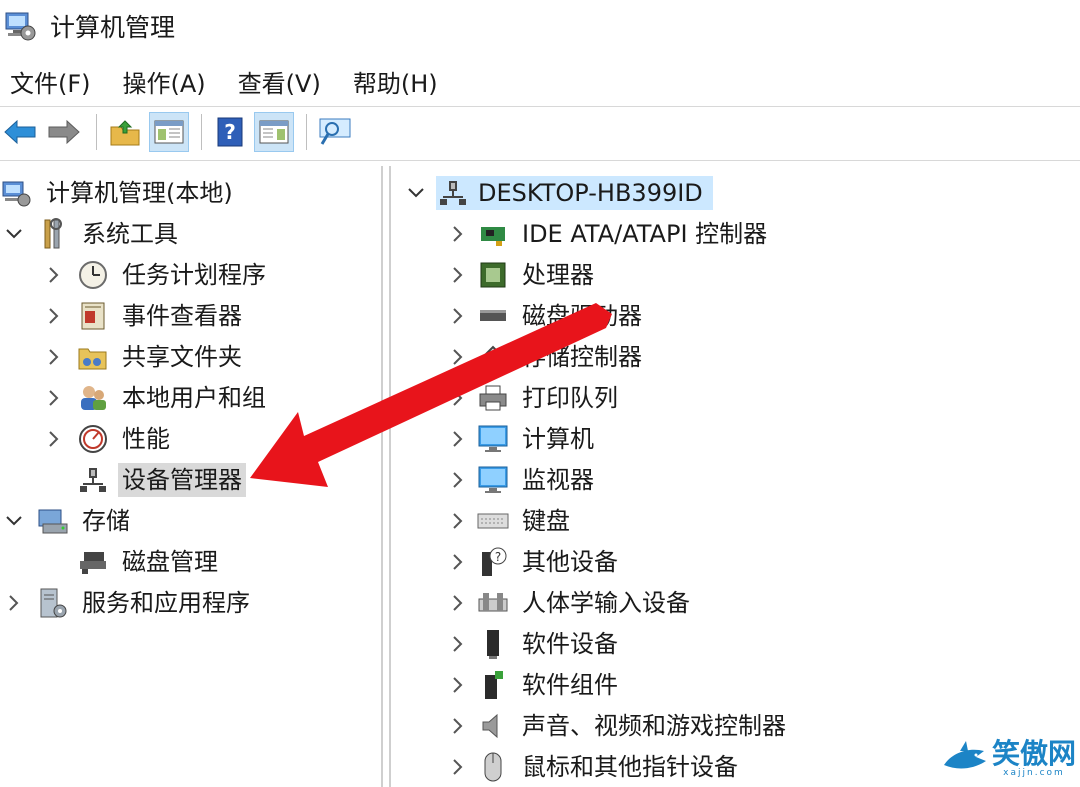 This screenshot has height=787, width=1080. I want to click on menu-view: 查看(V), so click(279, 81).